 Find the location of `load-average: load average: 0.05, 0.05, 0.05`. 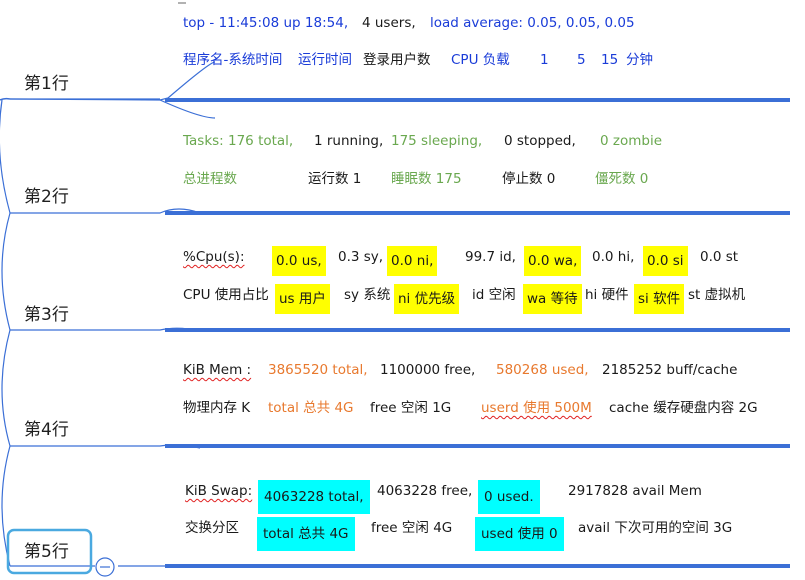

load-average: load average: 0.05, 0.05, 0.05 is located at coordinates (532, 23).